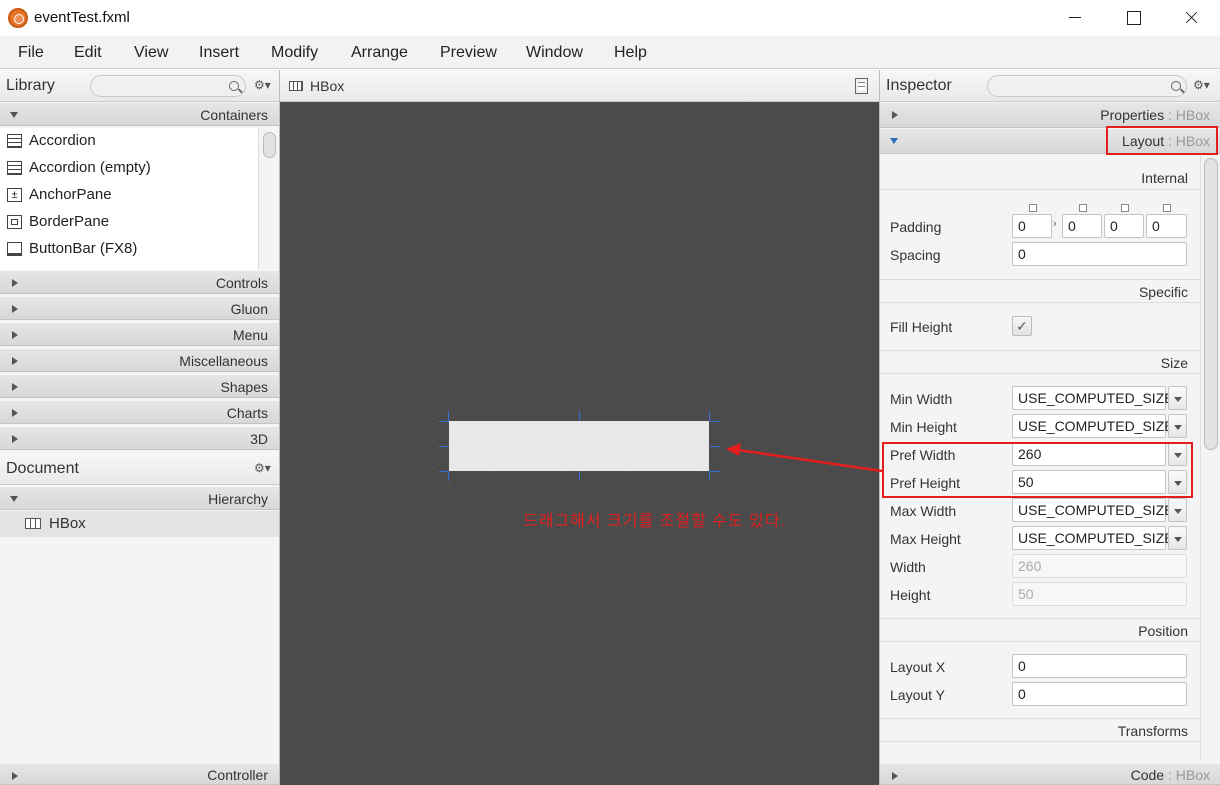  I want to click on library-scrollbar, so click(268, 199).